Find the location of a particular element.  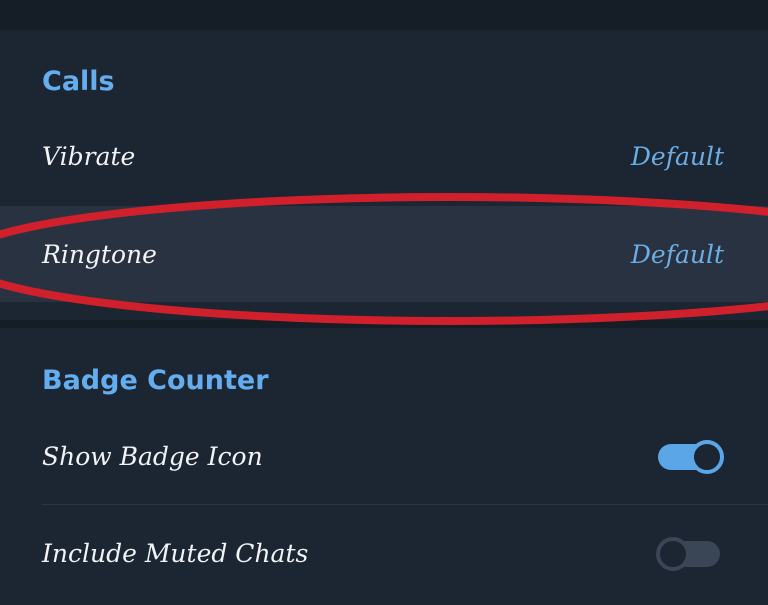

badge-counter-section-title: Badge Counter is located at coordinates (155, 380).